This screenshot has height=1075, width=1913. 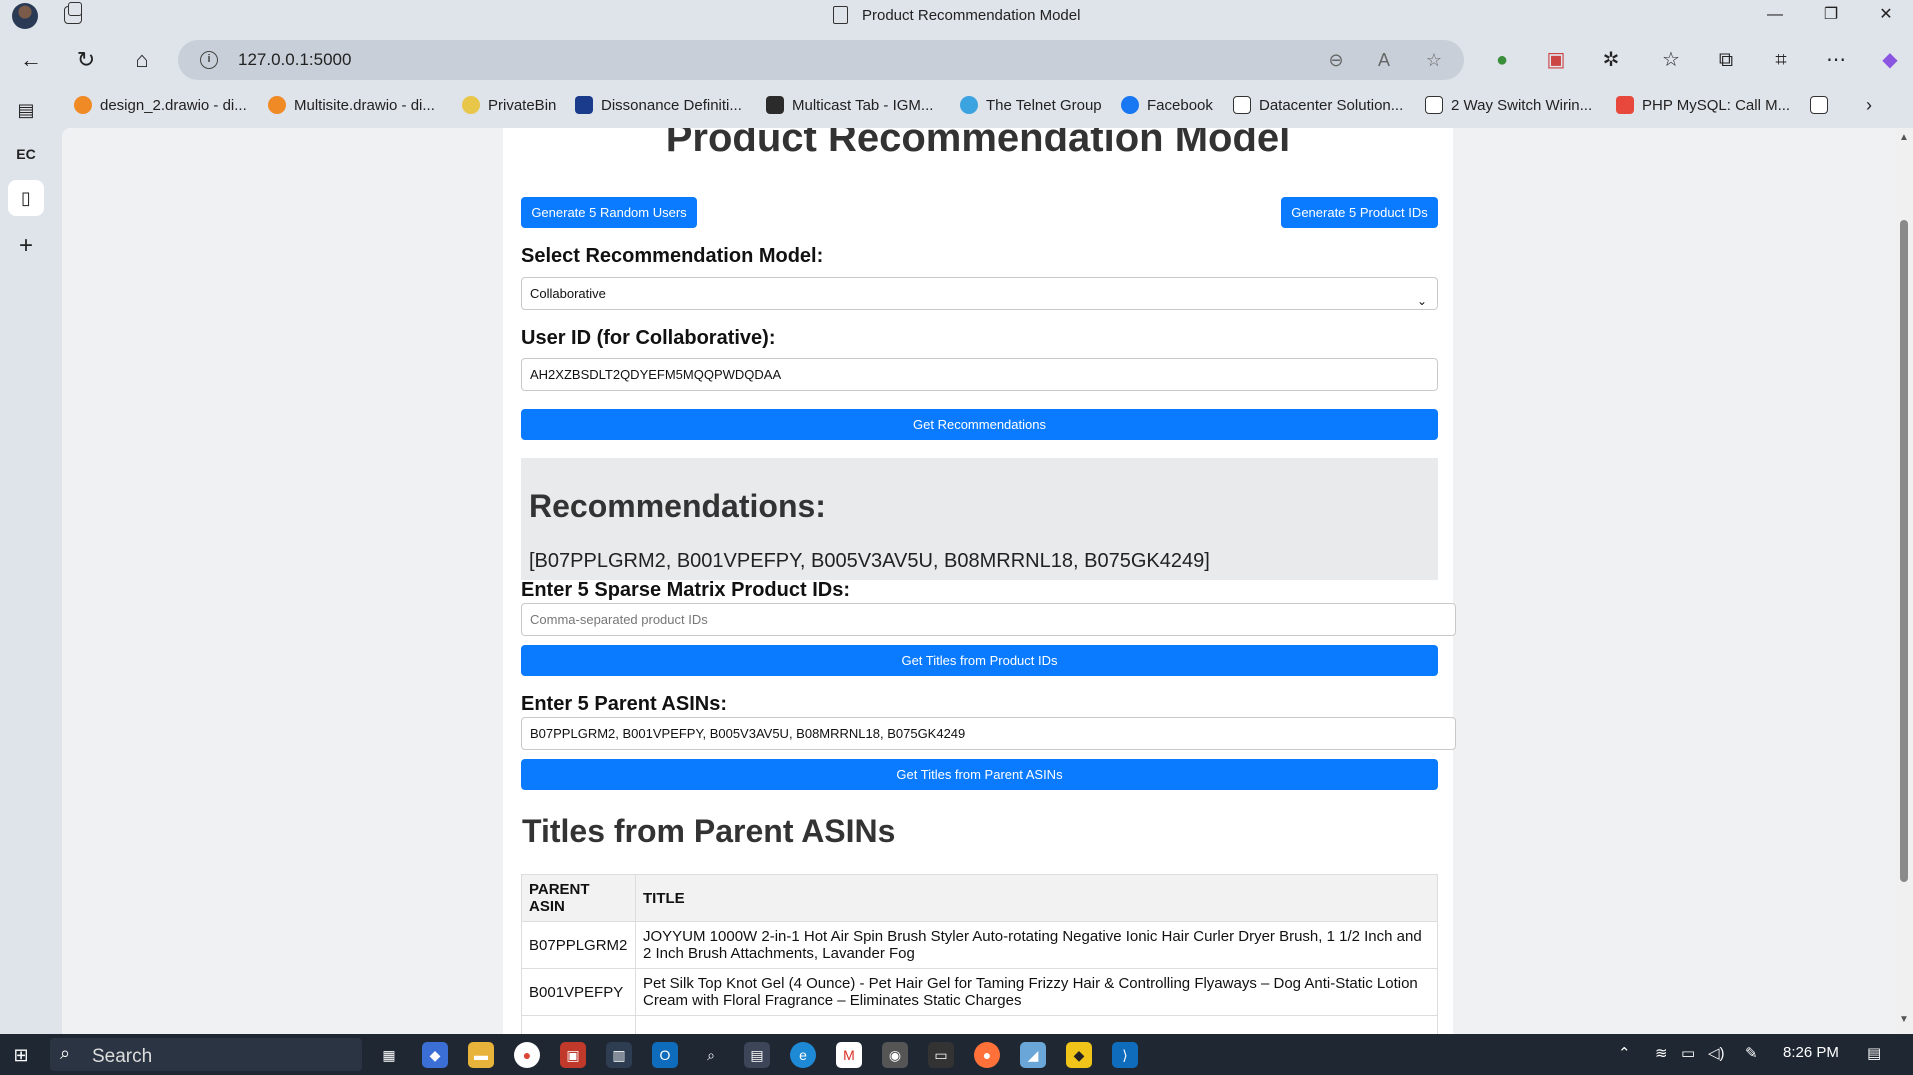 What do you see at coordinates (1811, 1052) in the screenshot?
I see `clock-time: 8:26 PM` at bounding box center [1811, 1052].